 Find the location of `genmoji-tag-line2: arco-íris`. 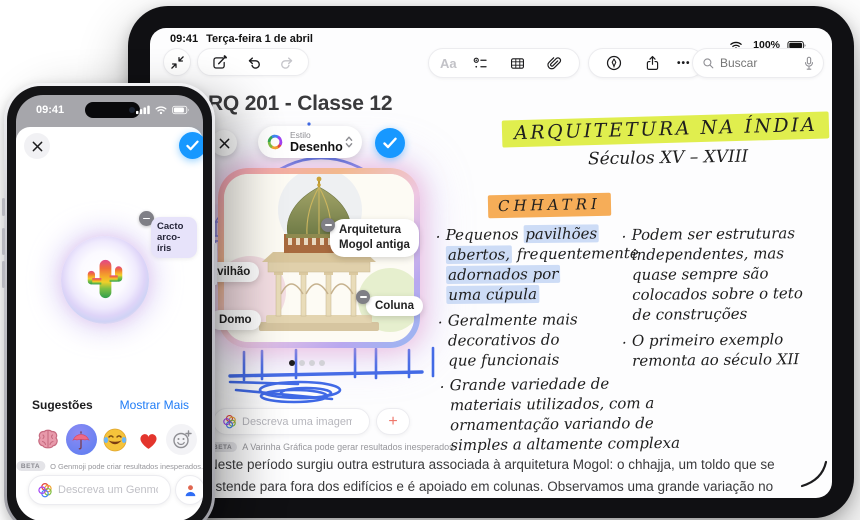

genmoji-tag-line2: arco-íris is located at coordinates (169, 243).